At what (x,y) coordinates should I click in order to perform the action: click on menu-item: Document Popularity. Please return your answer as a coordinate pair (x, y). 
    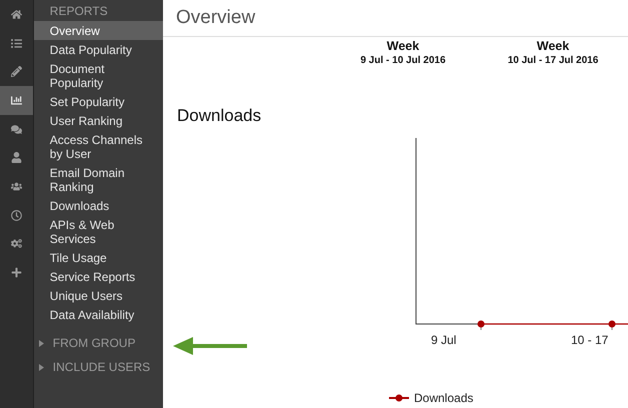
    Looking at the image, I should click on (98, 75).